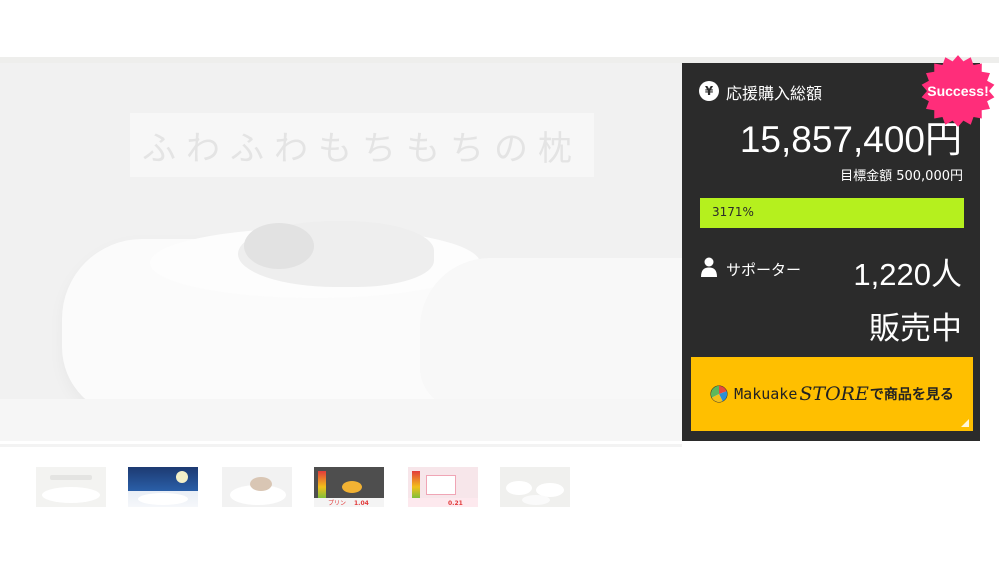  Describe the element at coordinates (766, 394) in the screenshot. I see `store-brand: Makuake` at that location.